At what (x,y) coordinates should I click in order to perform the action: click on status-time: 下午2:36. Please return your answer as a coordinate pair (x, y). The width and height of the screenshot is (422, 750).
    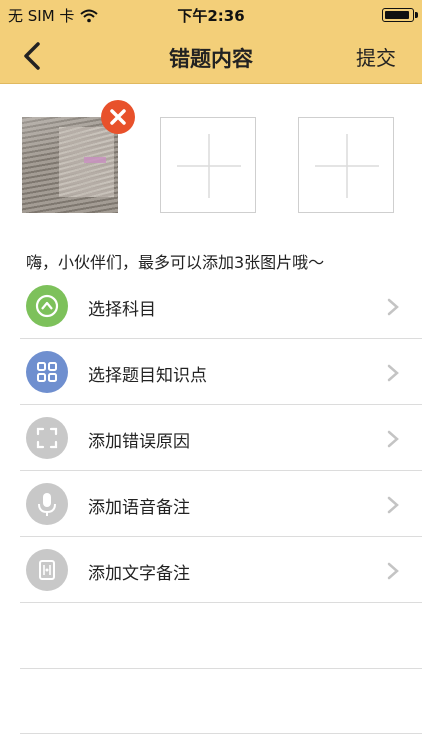
    Looking at the image, I should click on (211, 16).